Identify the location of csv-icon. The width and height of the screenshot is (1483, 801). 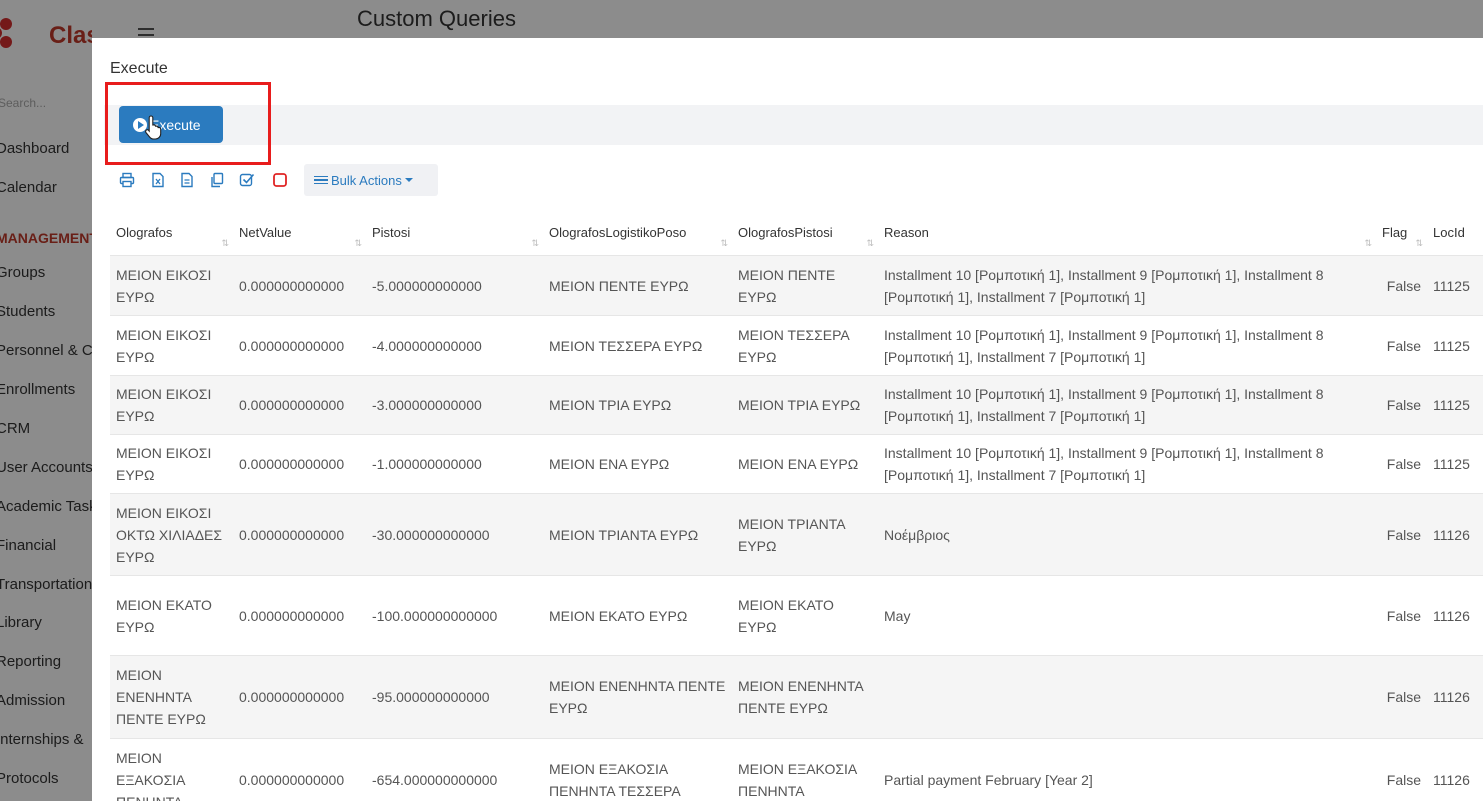
(187, 180).